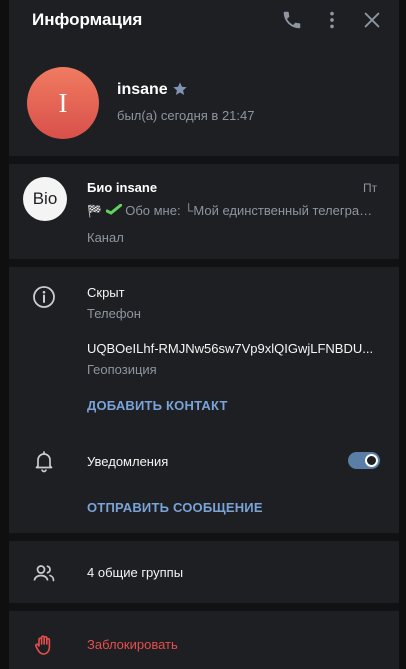 Image resolution: width=406 pixels, height=669 pixels. I want to click on notifications-label: Уведомления, so click(128, 461).